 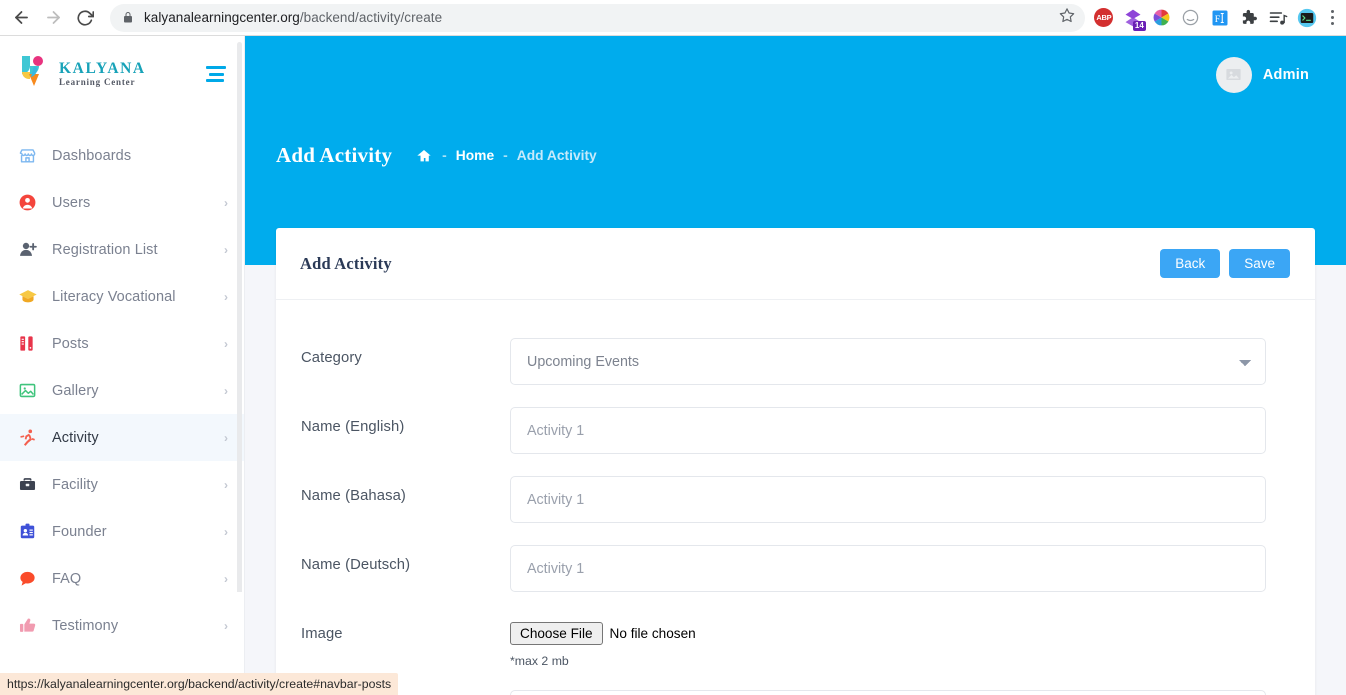 What do you see at coordinates (122, 625) in the screenshot?
I see `sidebar-item-testimony: Testimony ›` at bounding box center [122, 625].